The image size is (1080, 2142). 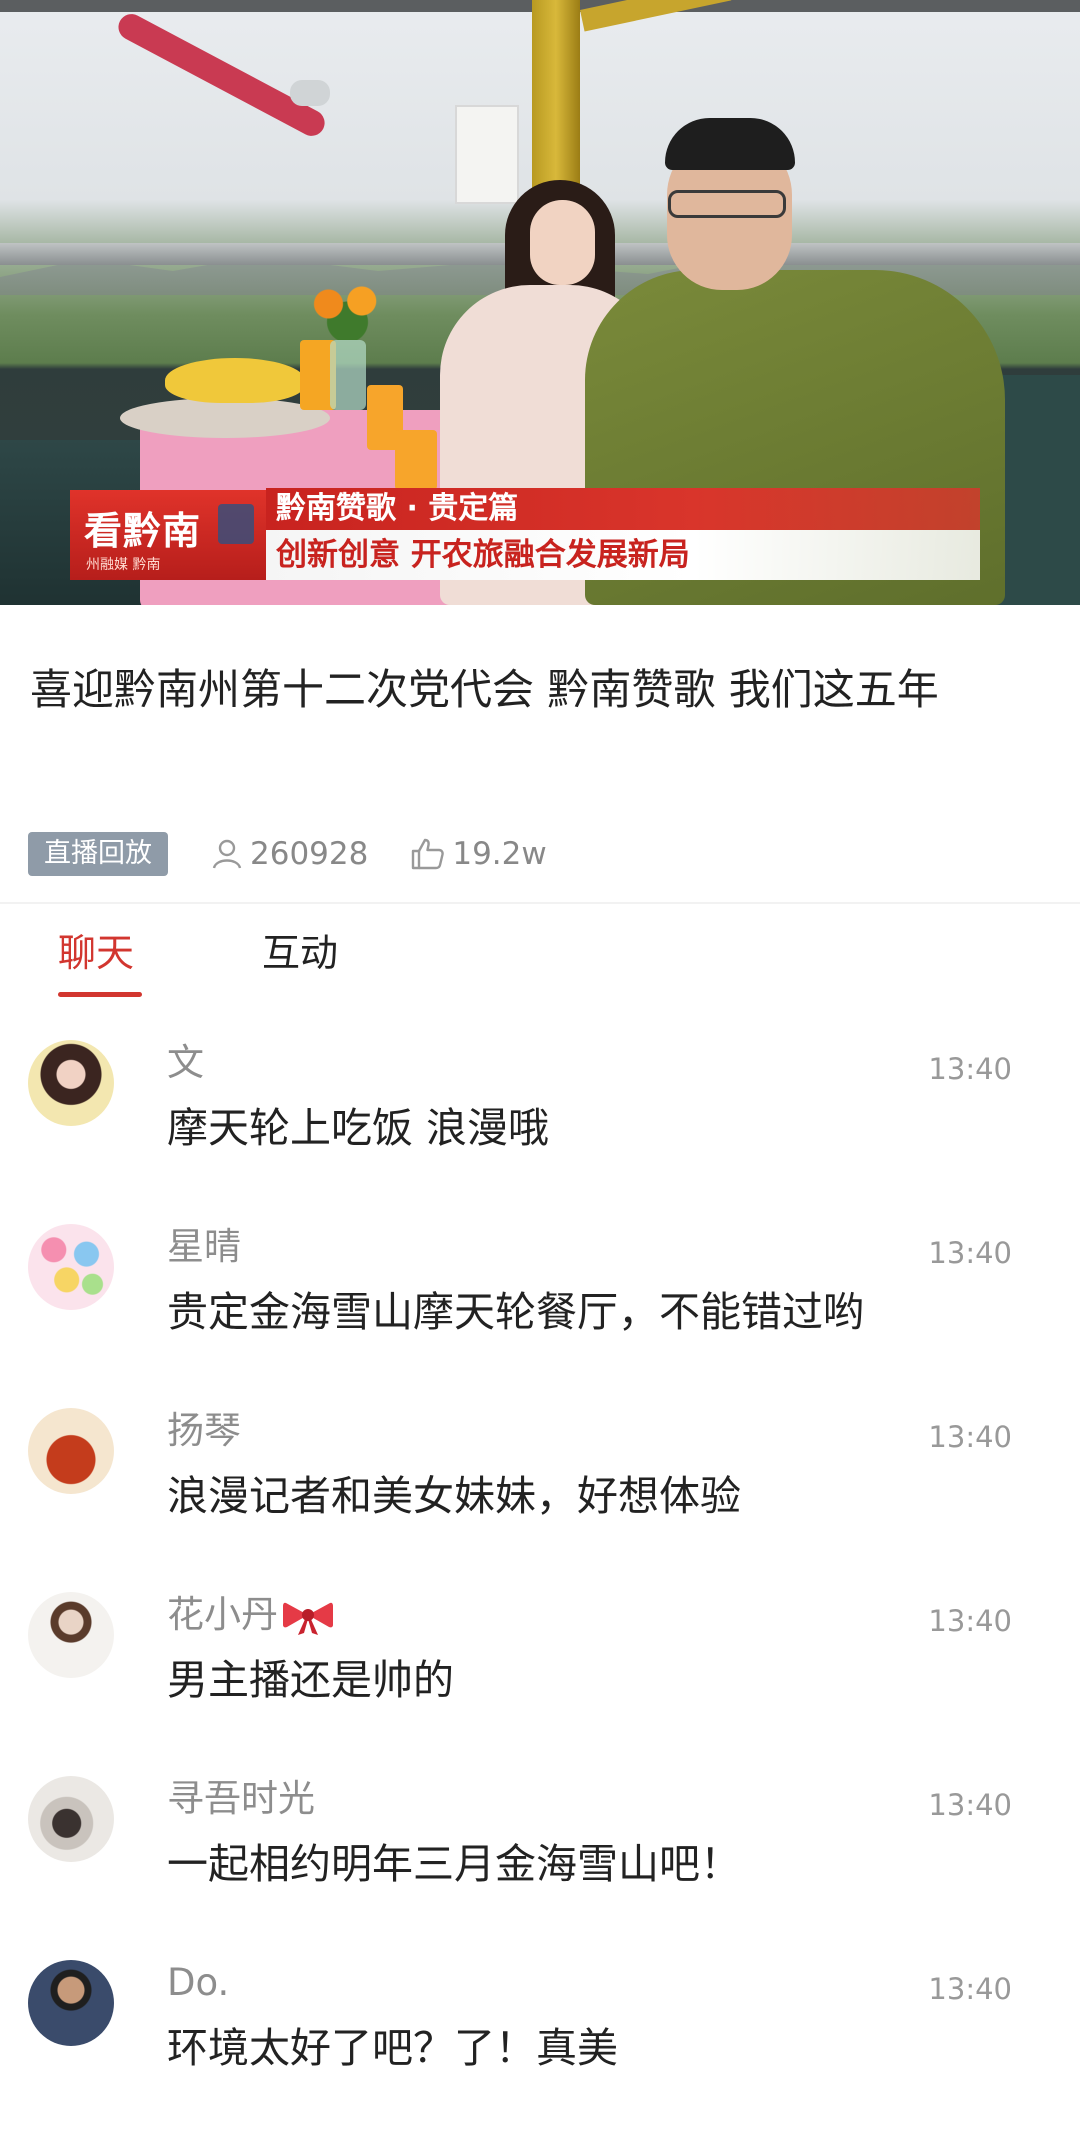 I want to click on comment-message: 环境太好了吧？了！真美, so click(x=392, y=2048).